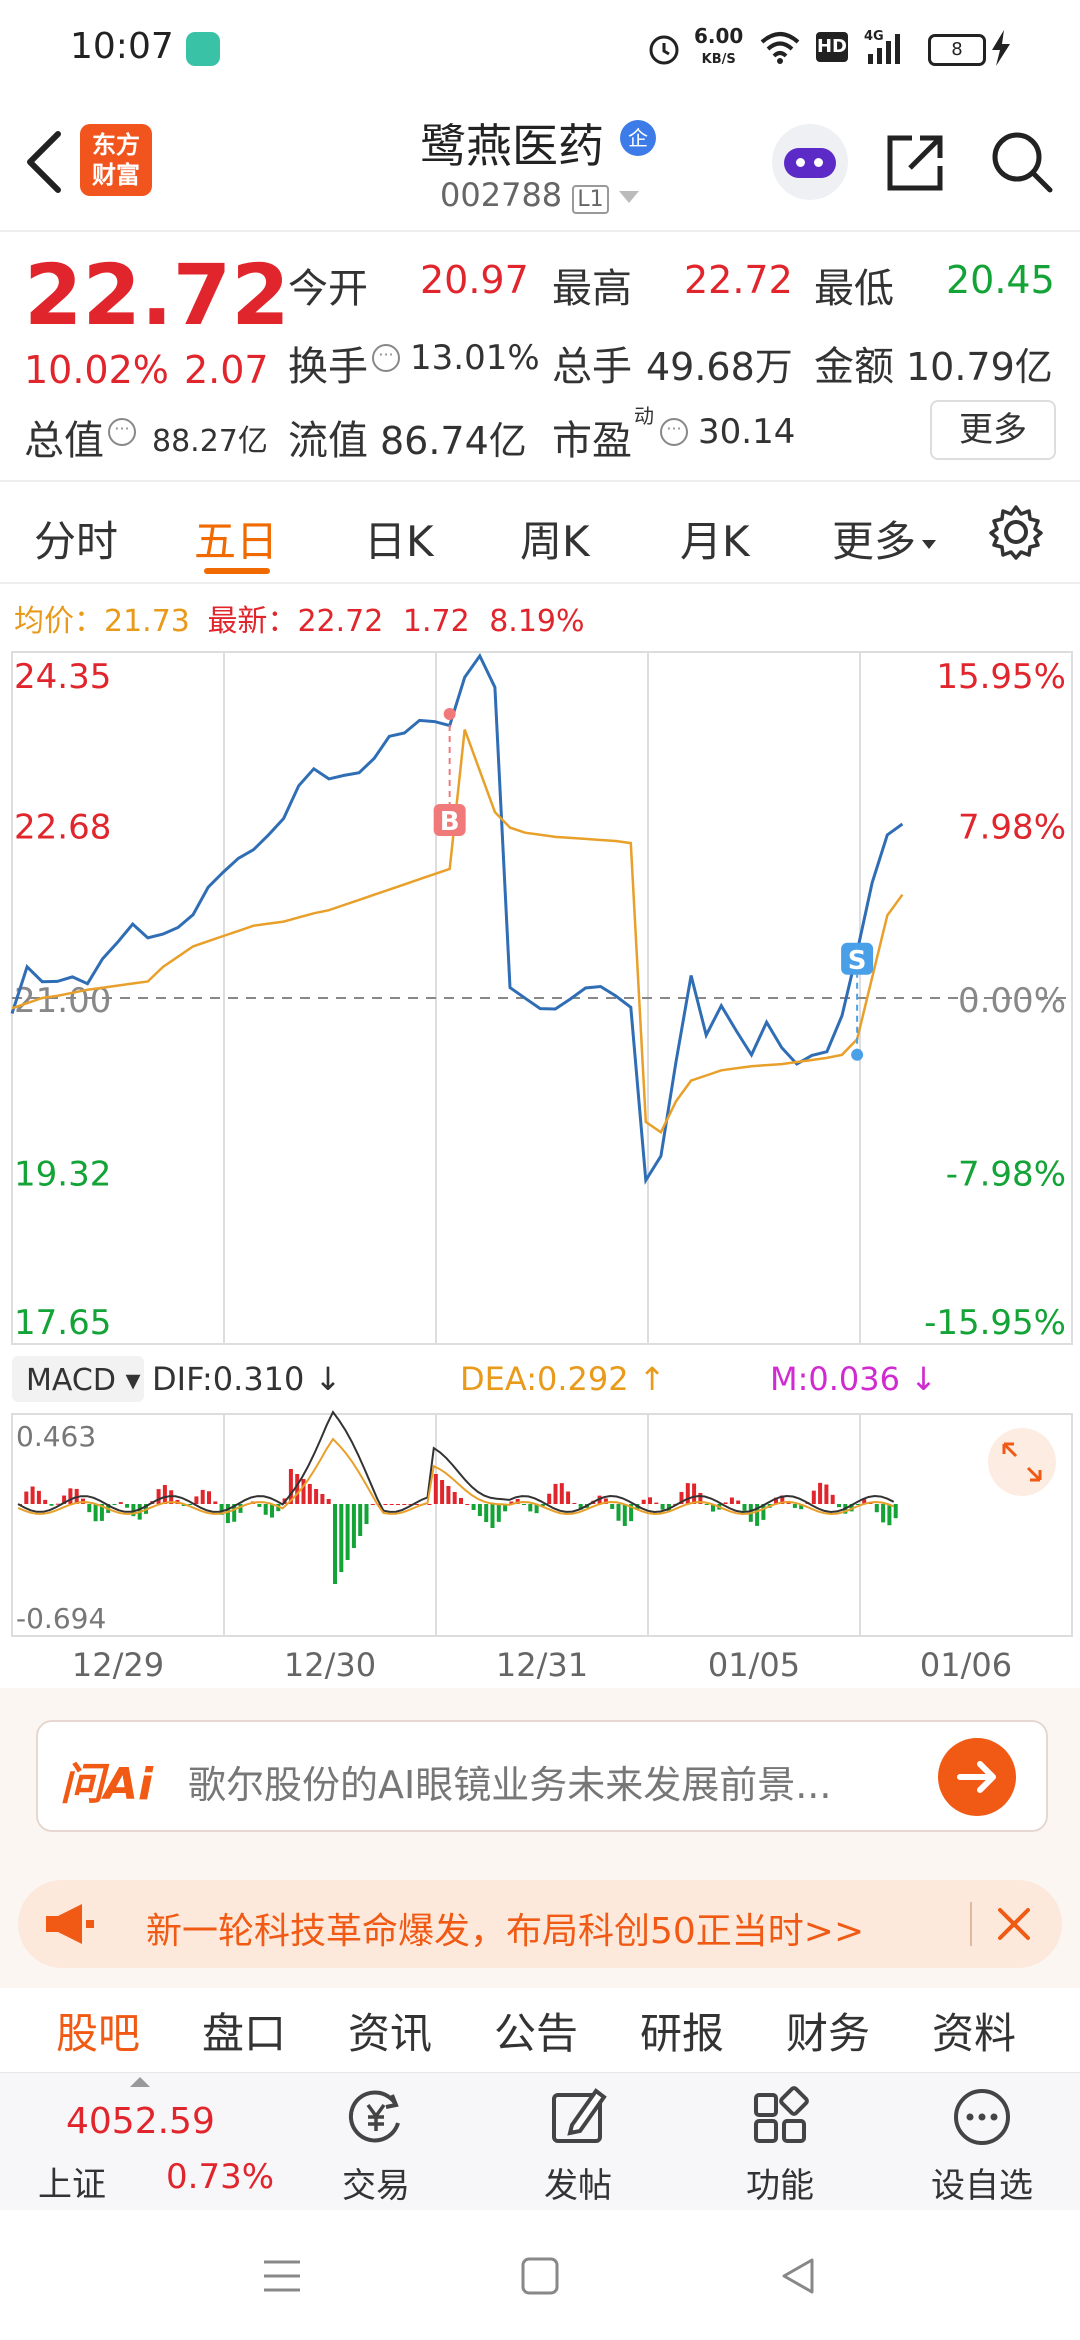  Describe the element at coordinates (578, 2186) in the screenshot. I see `nav-post-label: 发帖` at that location.